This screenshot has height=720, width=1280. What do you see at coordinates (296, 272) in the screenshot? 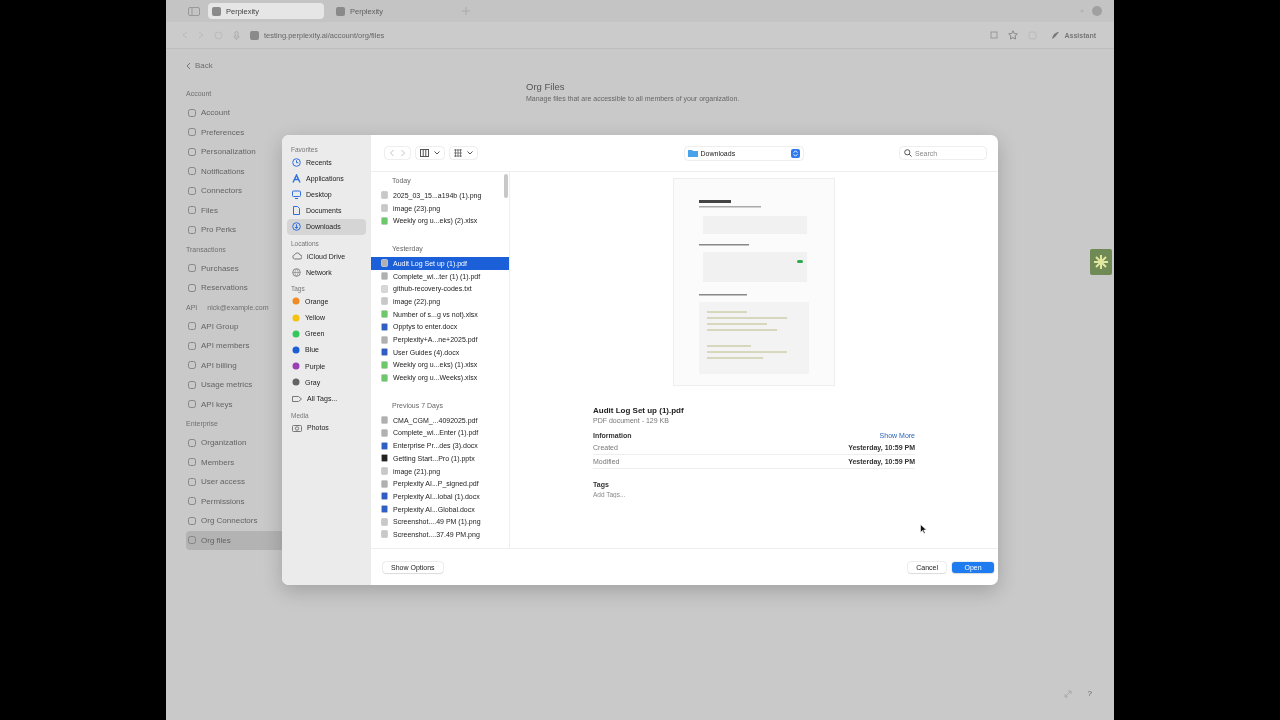
I see `globe-icon` at bounding box center [296, 272].